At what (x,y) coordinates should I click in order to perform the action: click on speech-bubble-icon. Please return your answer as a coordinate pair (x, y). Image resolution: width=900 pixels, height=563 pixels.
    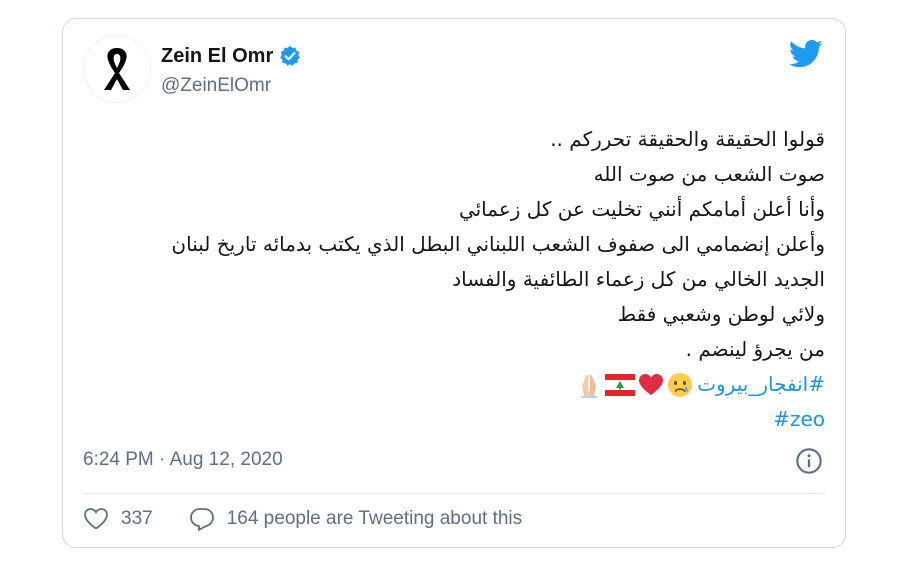
    Looking at the image, I should click on (201, 519).